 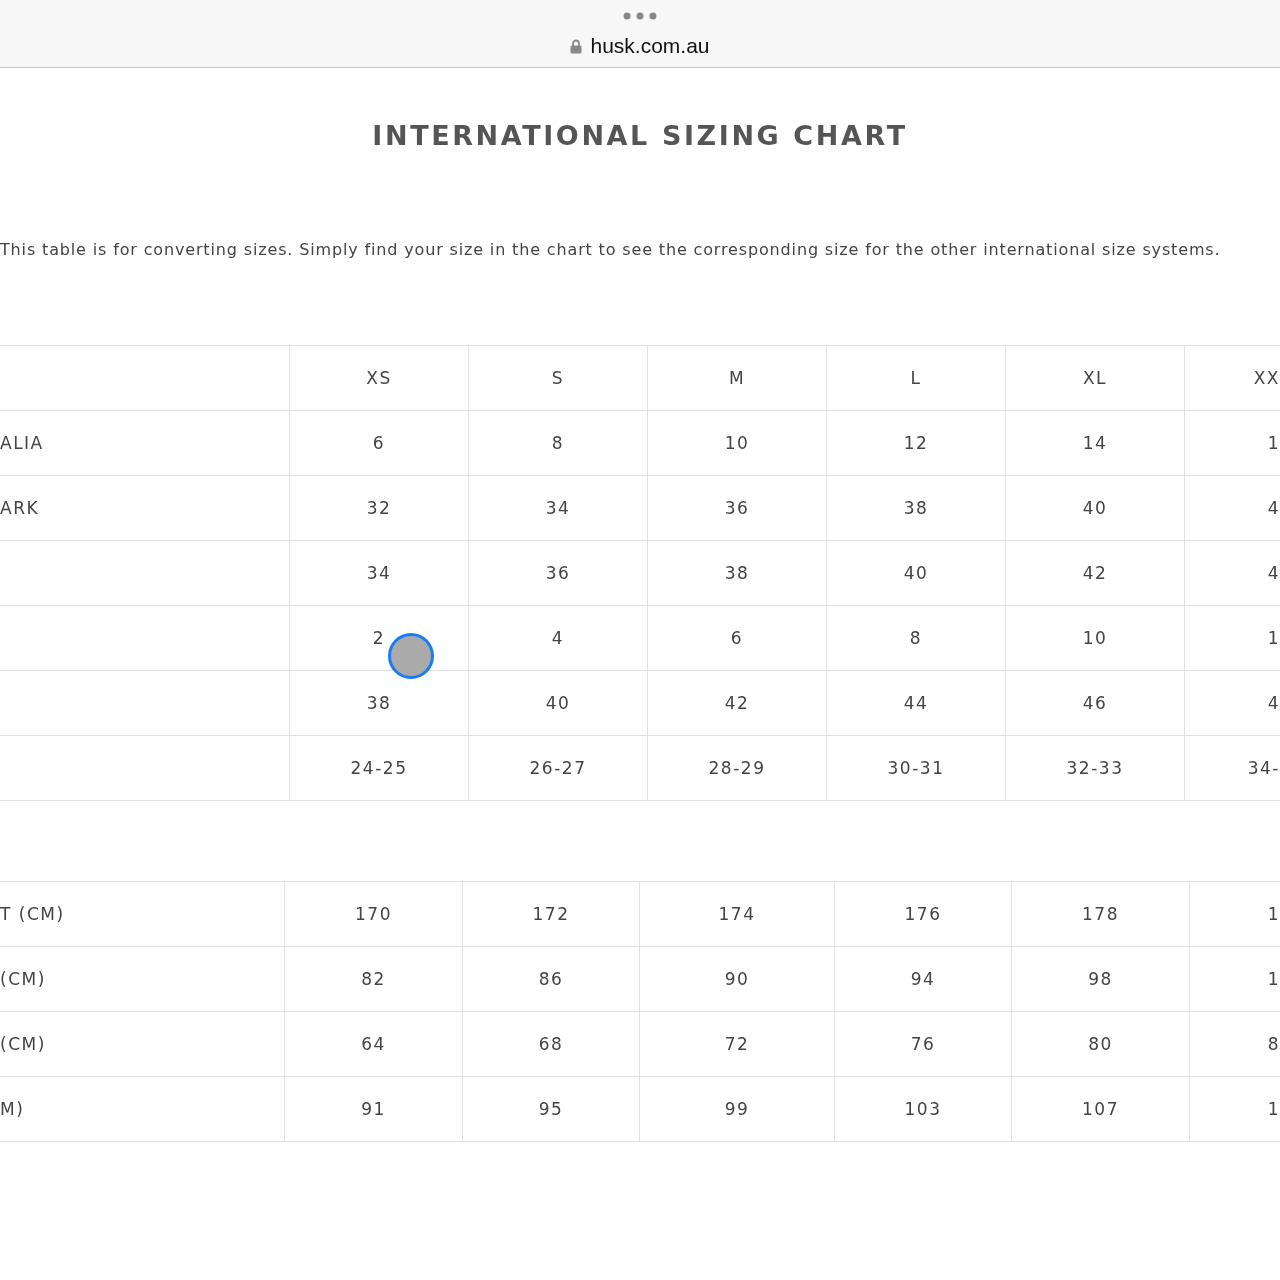 I want to click on intro-text: This table is for converting sizes. Simply find your size in the chart to see the corresponding size for the other international size systems., so click(x=611, y=250).